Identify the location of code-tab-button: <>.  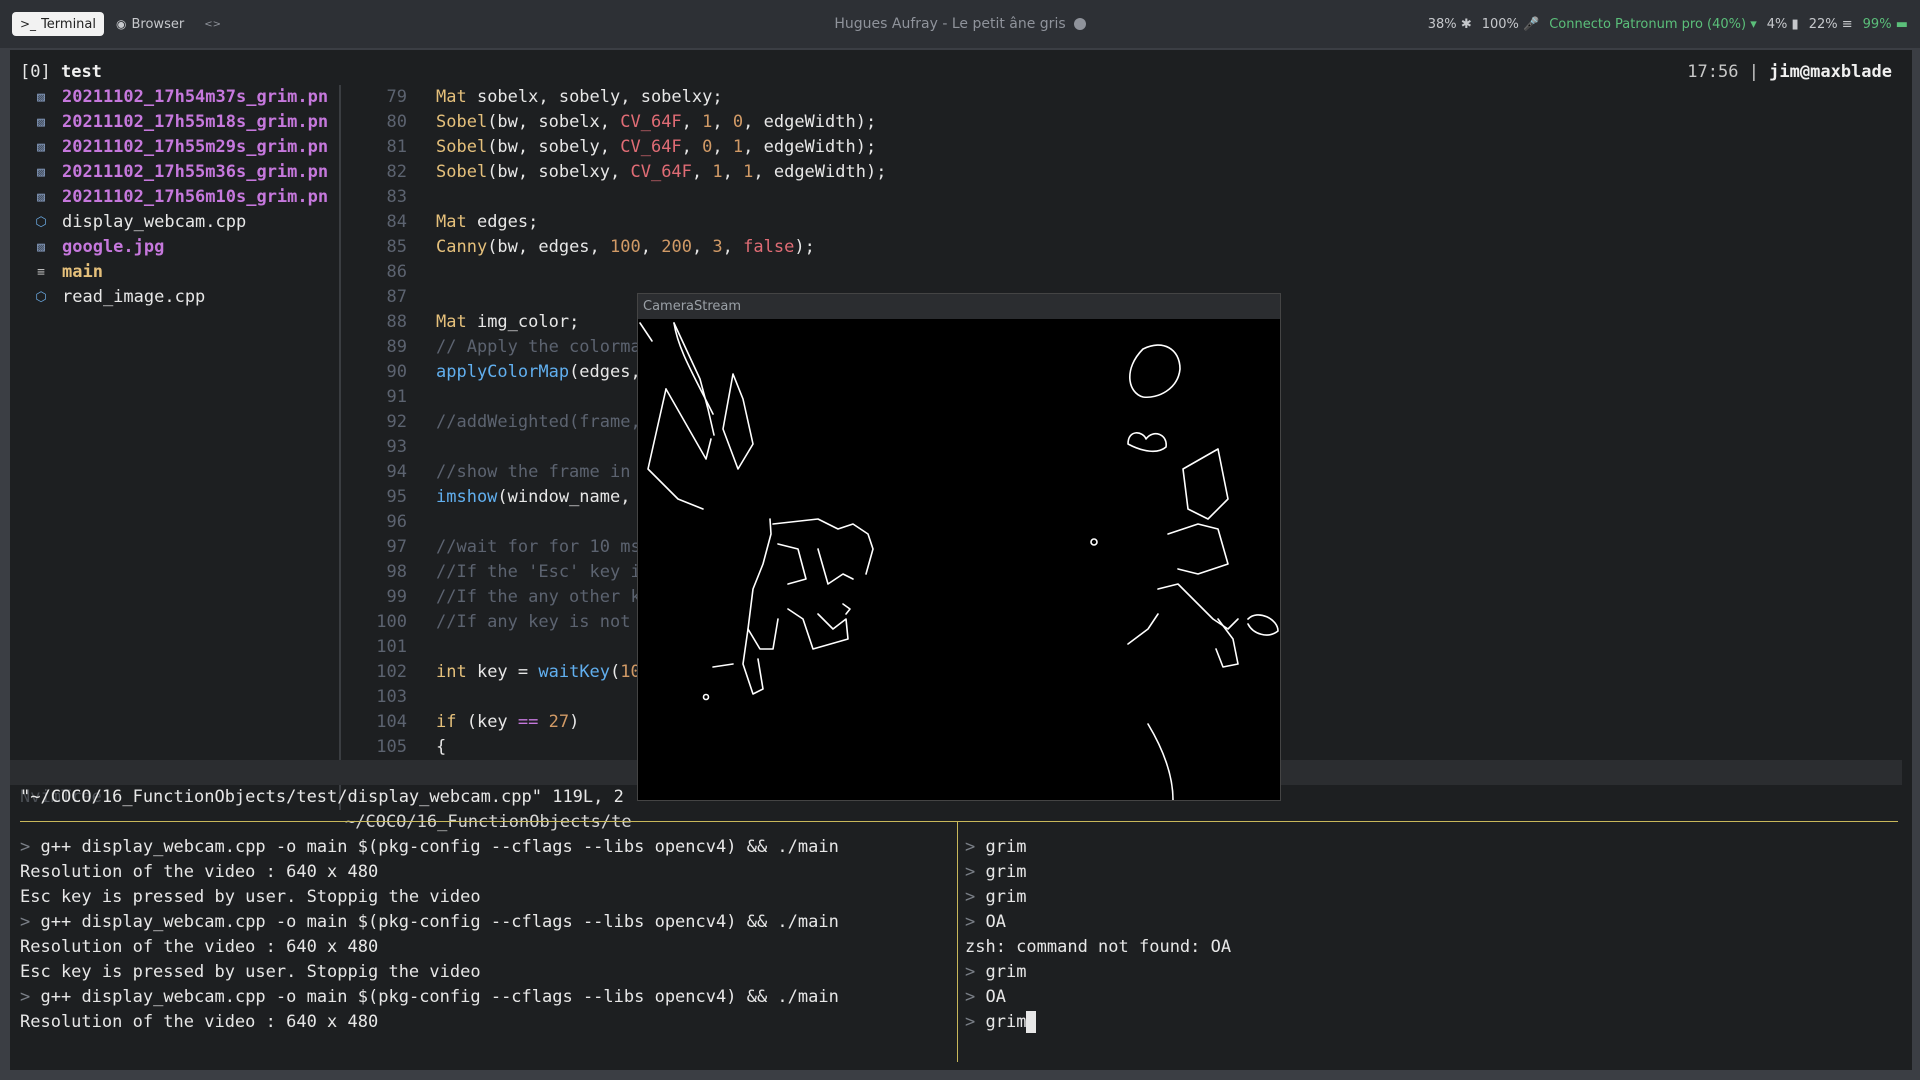
(212, 24).